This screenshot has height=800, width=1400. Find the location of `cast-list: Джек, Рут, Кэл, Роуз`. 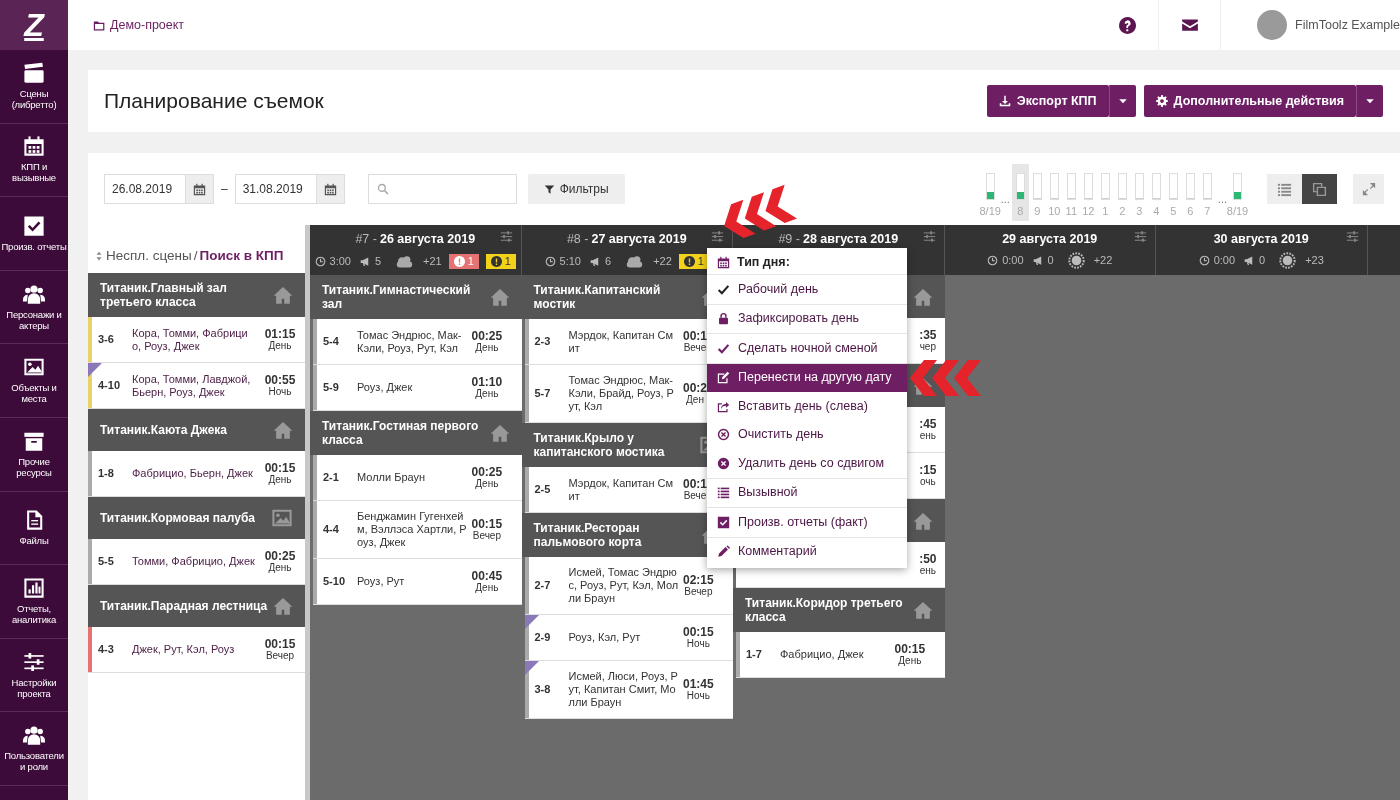

cast-list: Джек, Рут, Кэл, Роуз is located at coordinates (193, 649).